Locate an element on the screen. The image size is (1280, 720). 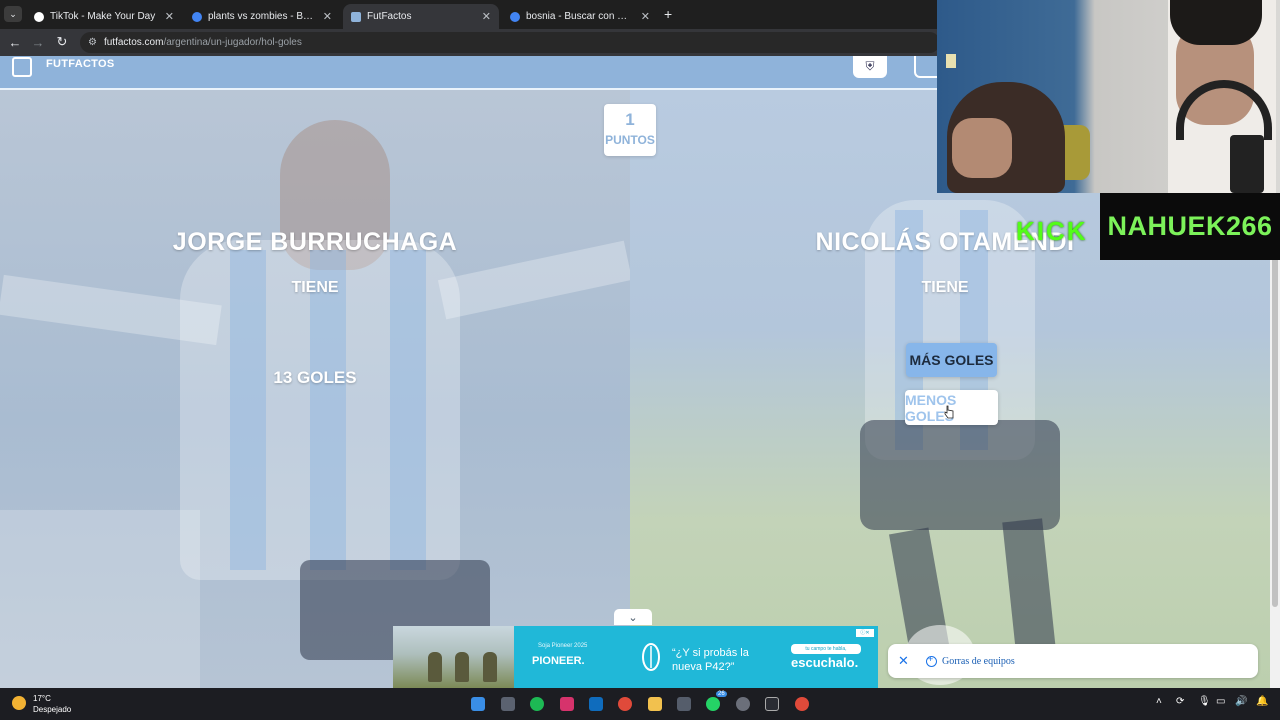
webcam-person-left-face is located at coordinates (982, 148).